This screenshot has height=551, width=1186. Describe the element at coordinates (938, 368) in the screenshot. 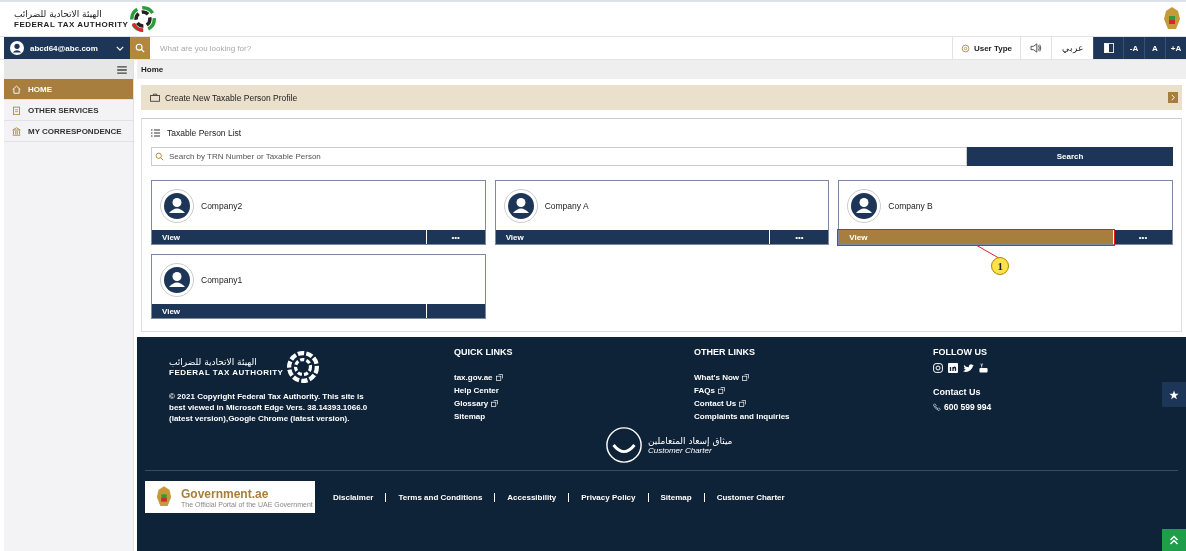

I see `instagram-icon` at that location.